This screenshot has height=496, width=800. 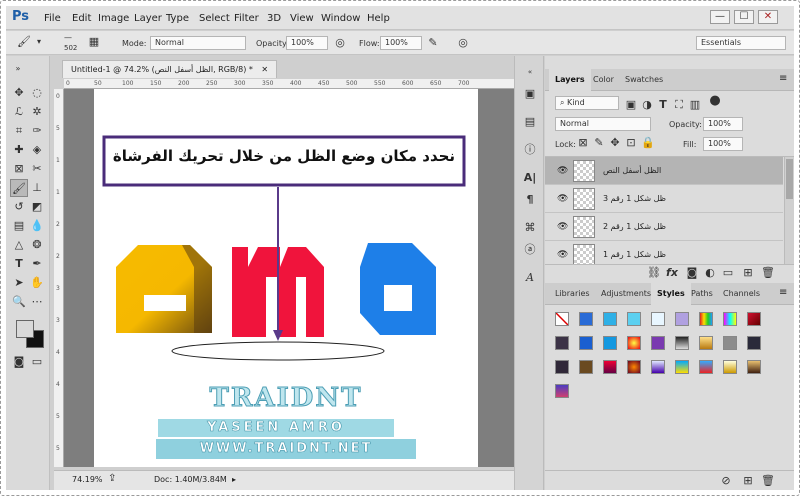 I want to click on layer-row: 👁 ظل شكل 1 رقم 2, so click(x=664, y=227).